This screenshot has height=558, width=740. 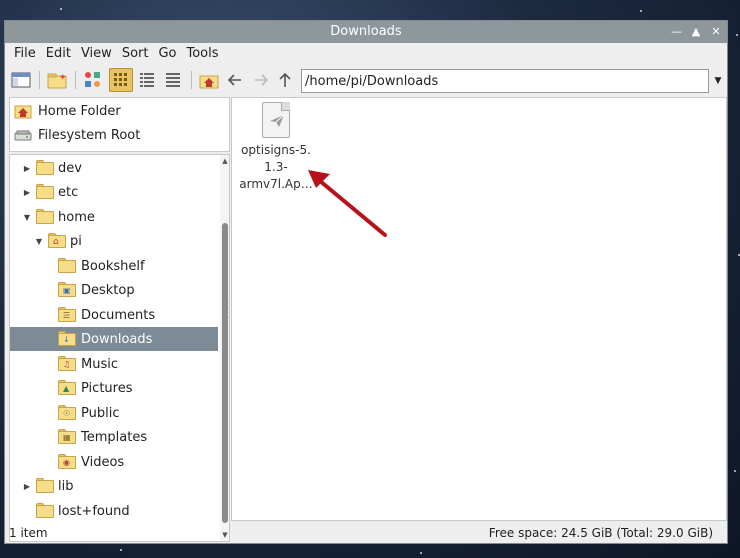 I want to click on view-icon-button, so click(x=121, y=80).